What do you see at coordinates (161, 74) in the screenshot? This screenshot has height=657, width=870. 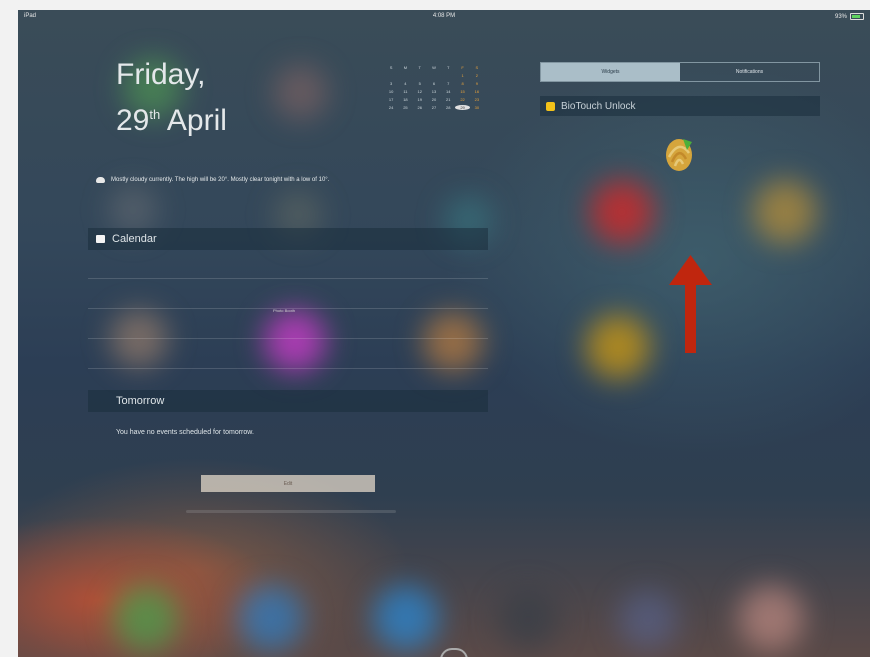 I see `weekday-label: Friday,` at bounding box center [161, 74].